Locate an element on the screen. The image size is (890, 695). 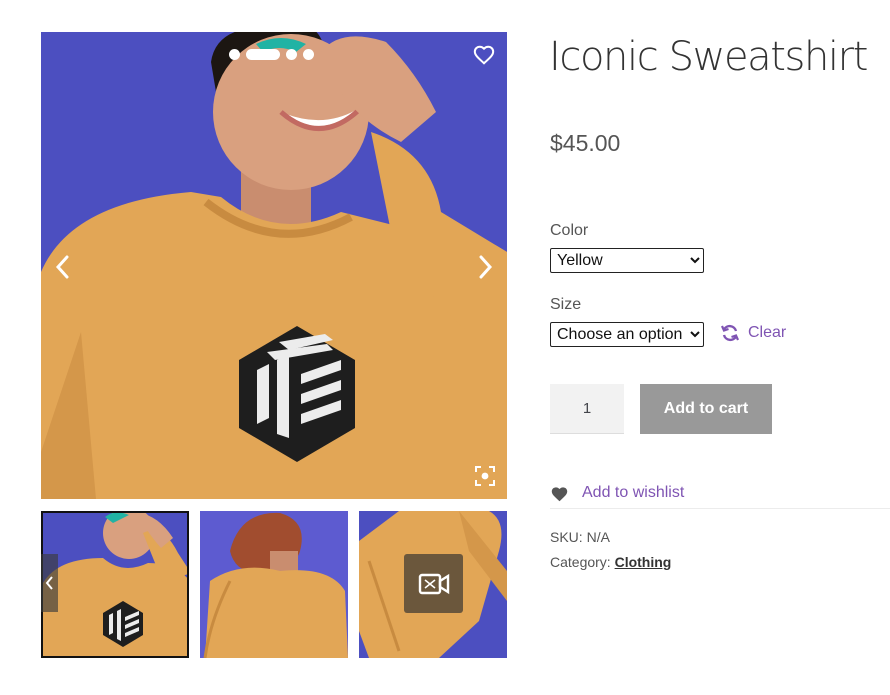
category-link: Clothing is located at coordinates (643, 562).